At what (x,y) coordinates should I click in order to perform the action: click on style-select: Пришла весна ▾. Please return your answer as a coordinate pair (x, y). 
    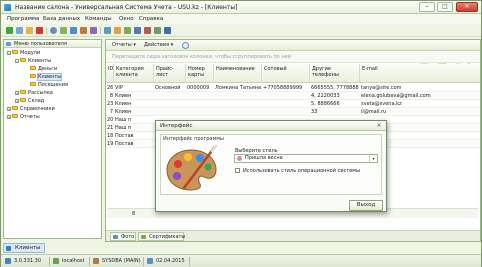
    Looking at the image, I should click on (306, 158).